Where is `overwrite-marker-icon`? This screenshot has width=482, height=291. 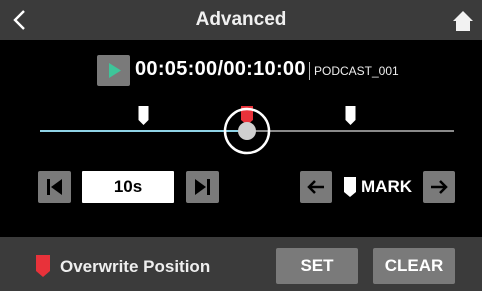
overwrite-marker-icon is located at coordinates (43, 266).